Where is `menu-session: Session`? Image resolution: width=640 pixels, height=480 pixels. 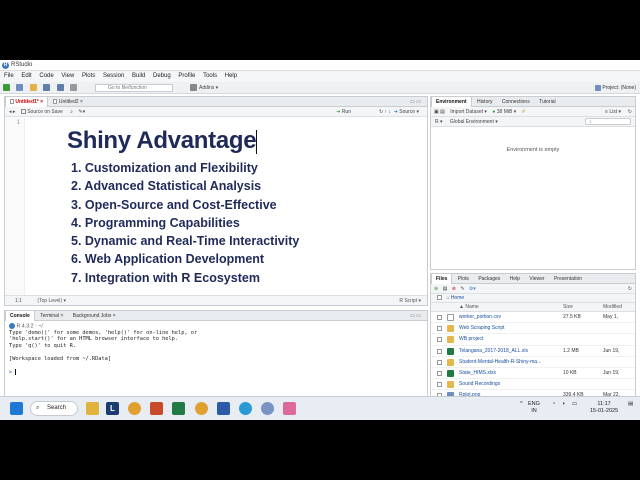 menu-session: Session is located at coordinates (113, 76).